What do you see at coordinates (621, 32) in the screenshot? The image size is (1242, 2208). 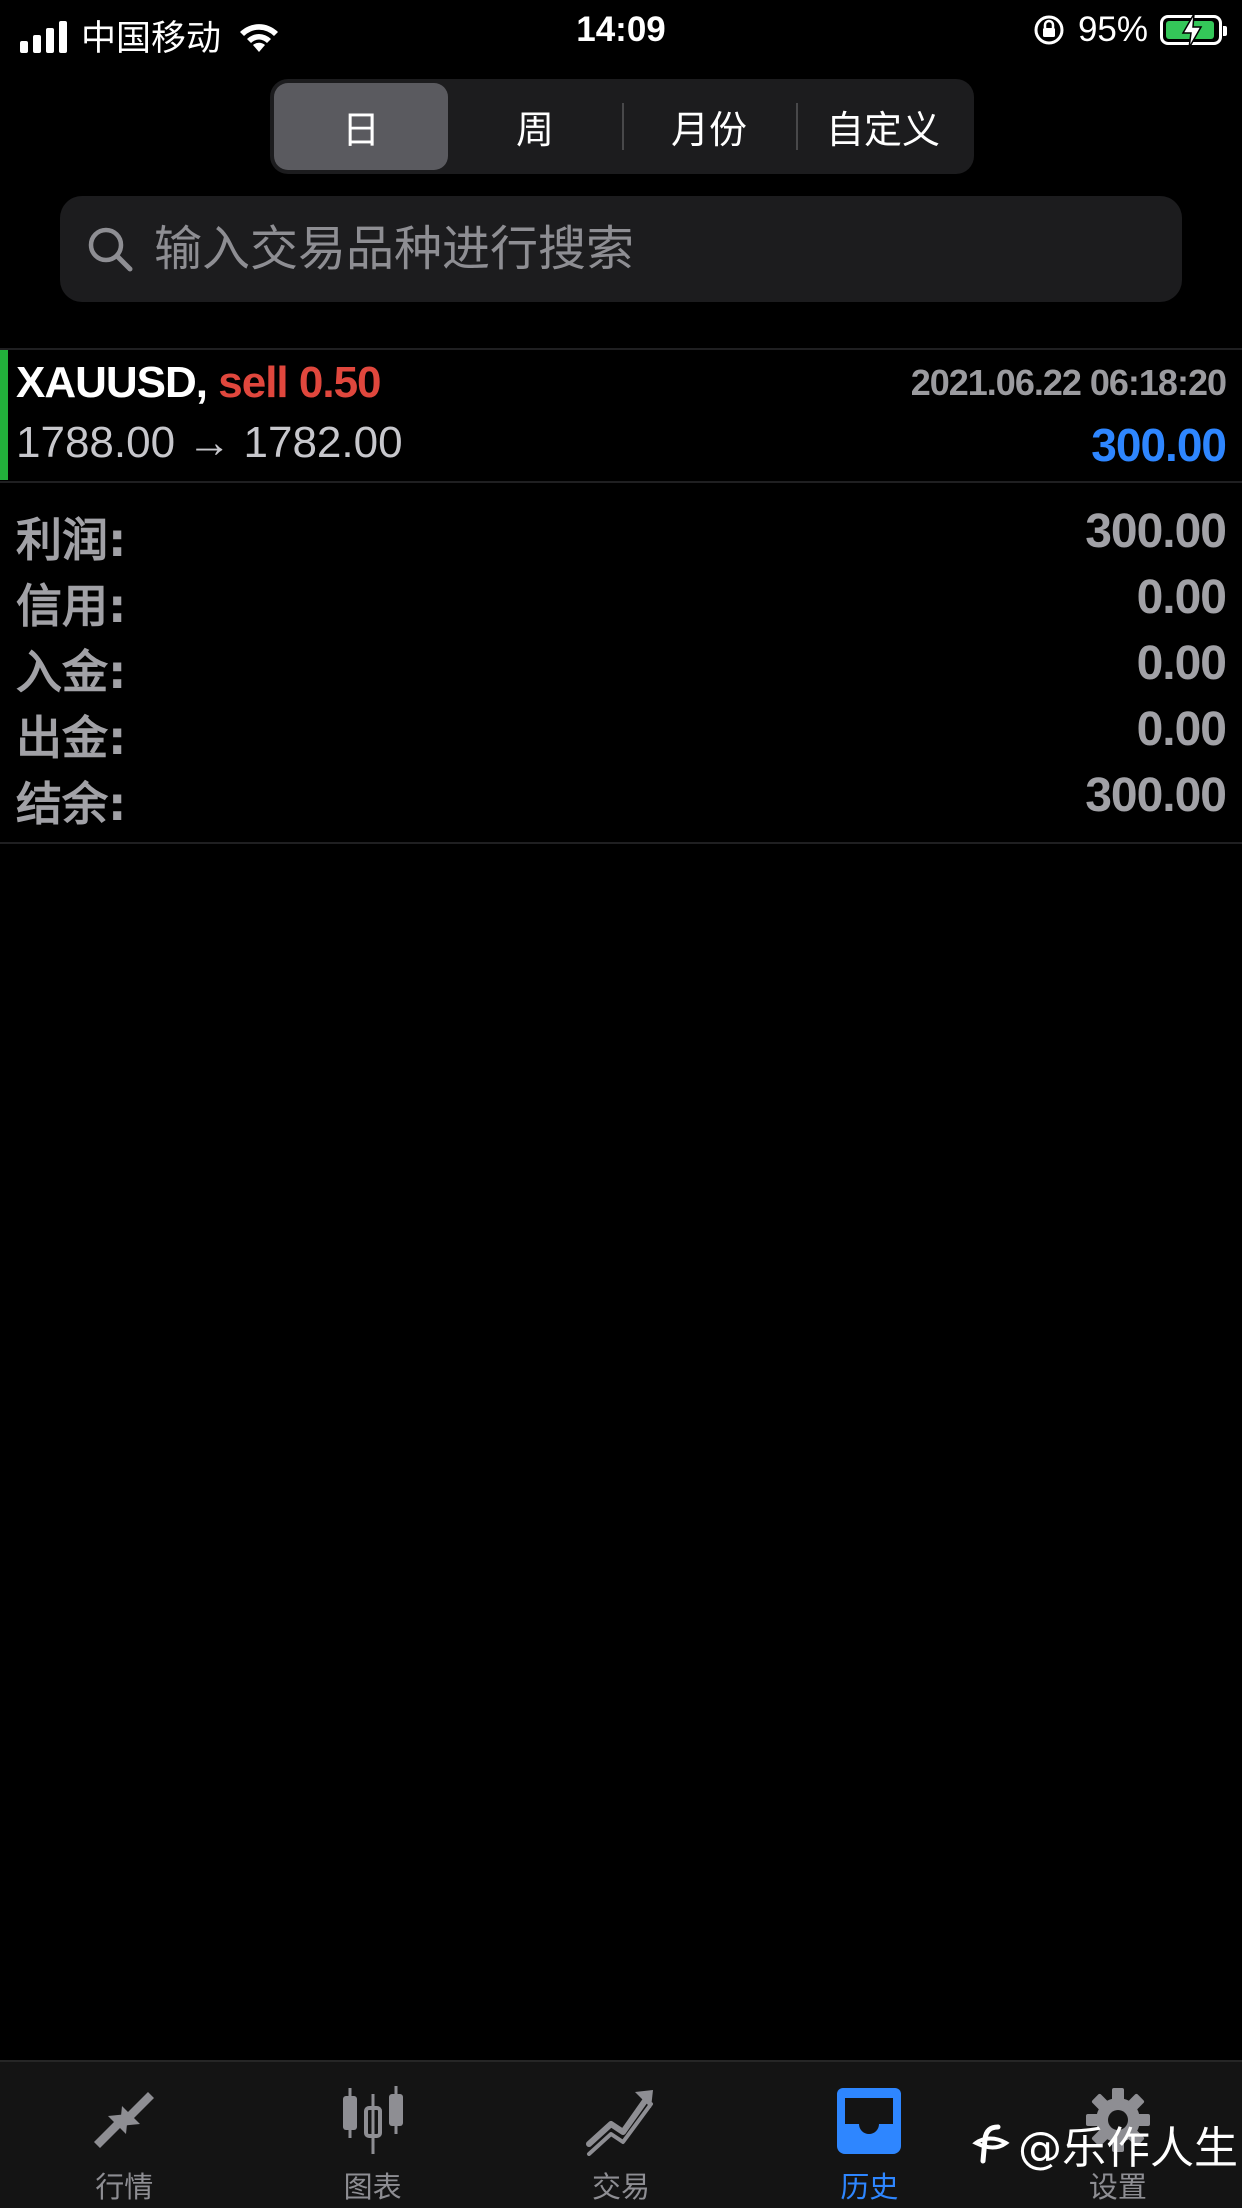 I see `status-bar: 中国移动 14:09 95%` at bounding box center [621, 32].